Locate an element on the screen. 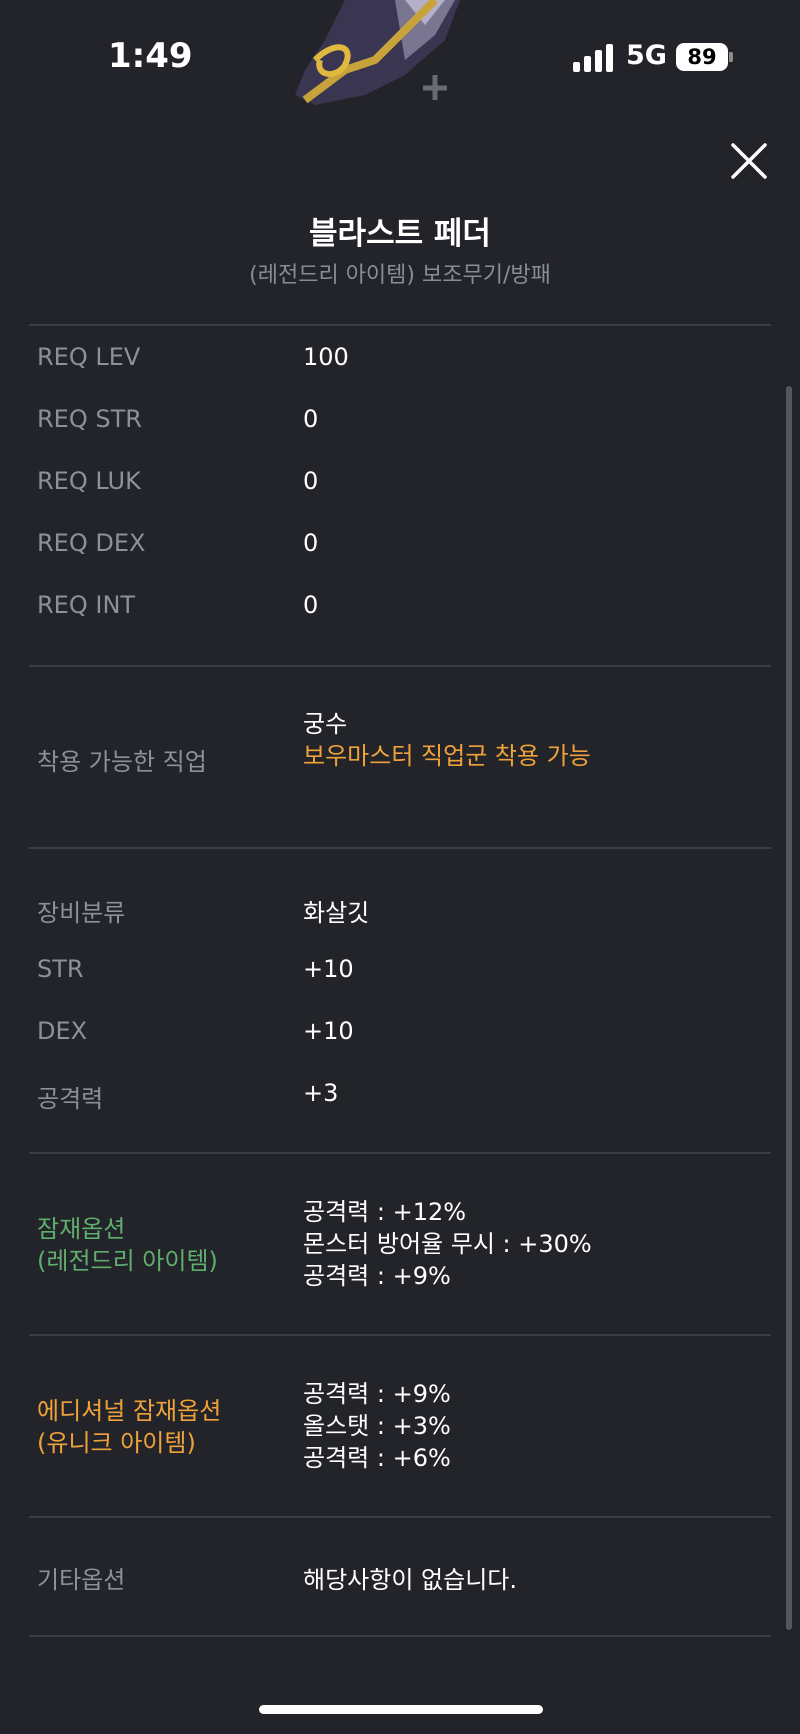  potential-line: 공격력 : +9% is located at coordinates (377, 1276).